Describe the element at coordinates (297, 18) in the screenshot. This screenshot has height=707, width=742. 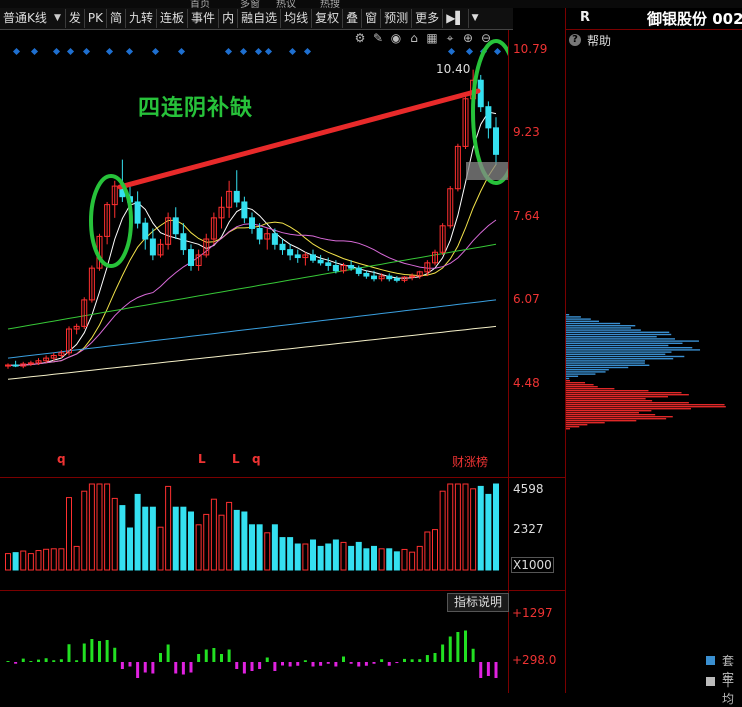
I see `toolbar-btn-ma: 均线` at that location.